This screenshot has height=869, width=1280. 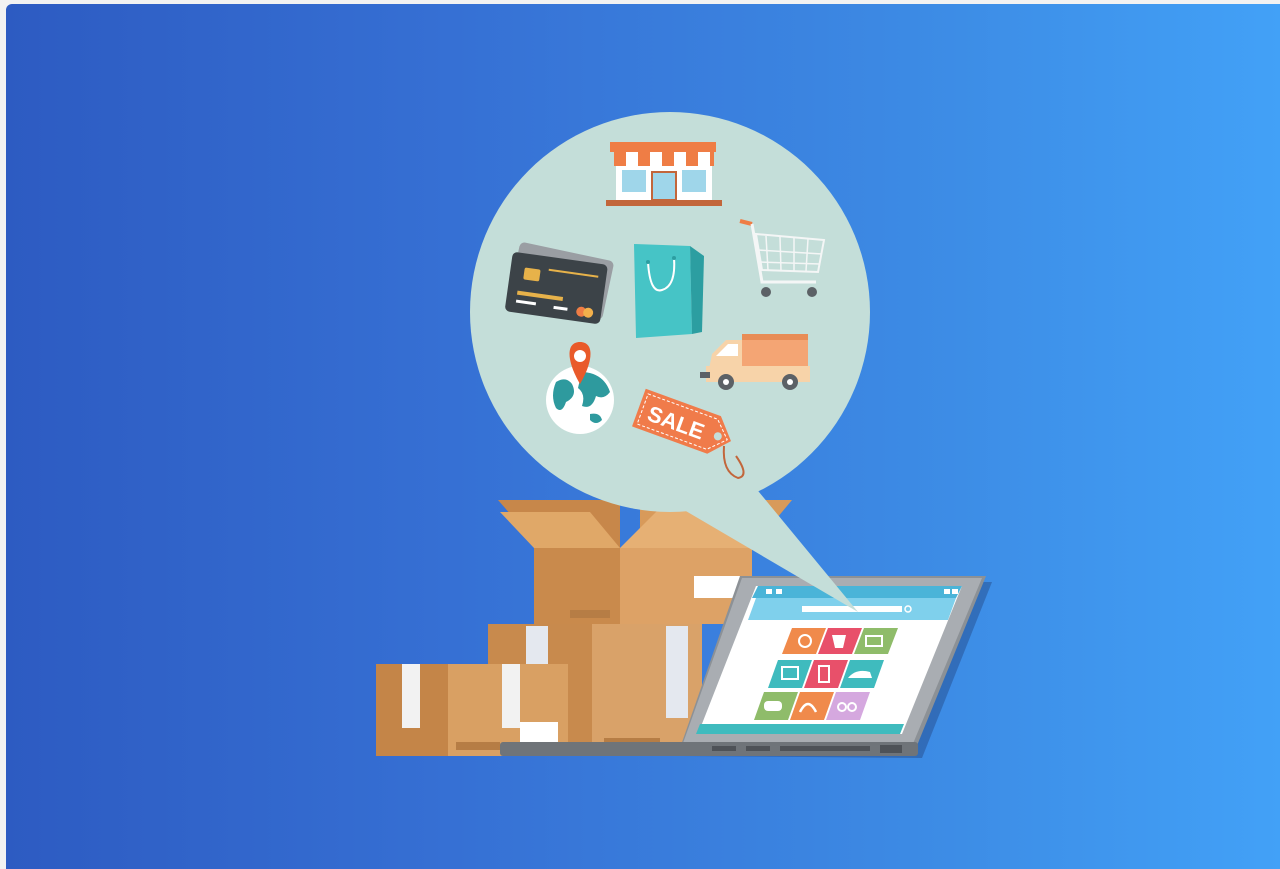 What do you see at coordinates (669, 291) in the screenshot?
I see `shopping-bag-icon` at bounding box center [669, 291].